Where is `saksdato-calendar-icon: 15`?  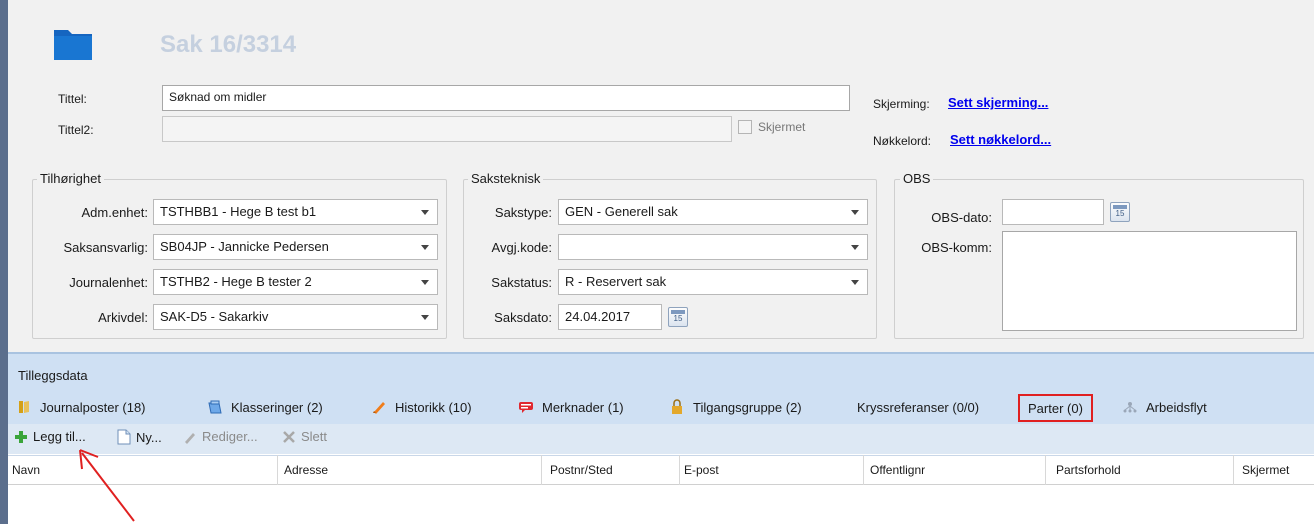
saksdato-calendar-icon: 15 is located at coordinates (678, 317).